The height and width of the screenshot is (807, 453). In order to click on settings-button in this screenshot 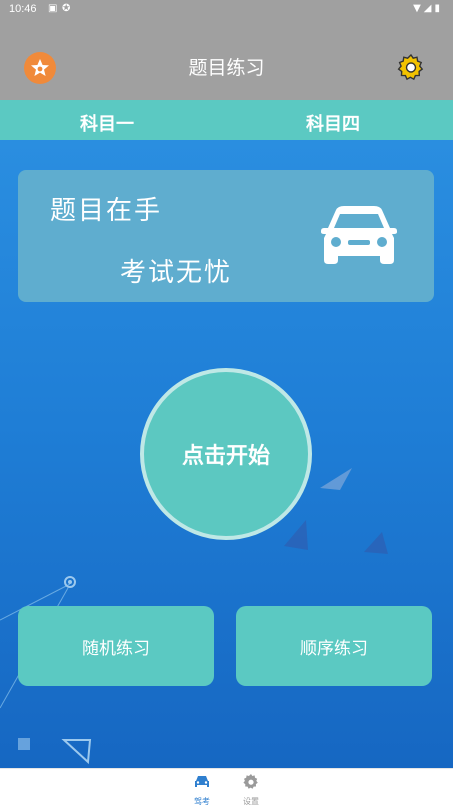, I will do `click(411, 67)`.